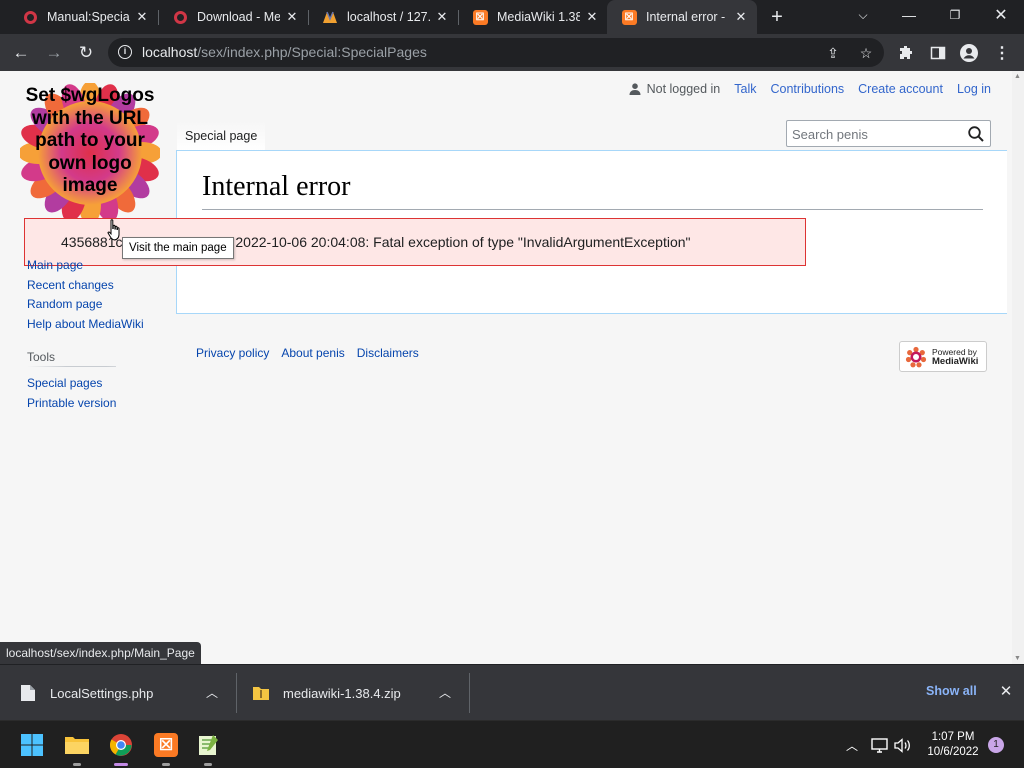 Image resolution: width=1024 pixels, height=768 pixels. What do you see at coordinates (72, 359) in the screenshot?
I see `tools-heading: Tools` at bounding box center [72, 359].